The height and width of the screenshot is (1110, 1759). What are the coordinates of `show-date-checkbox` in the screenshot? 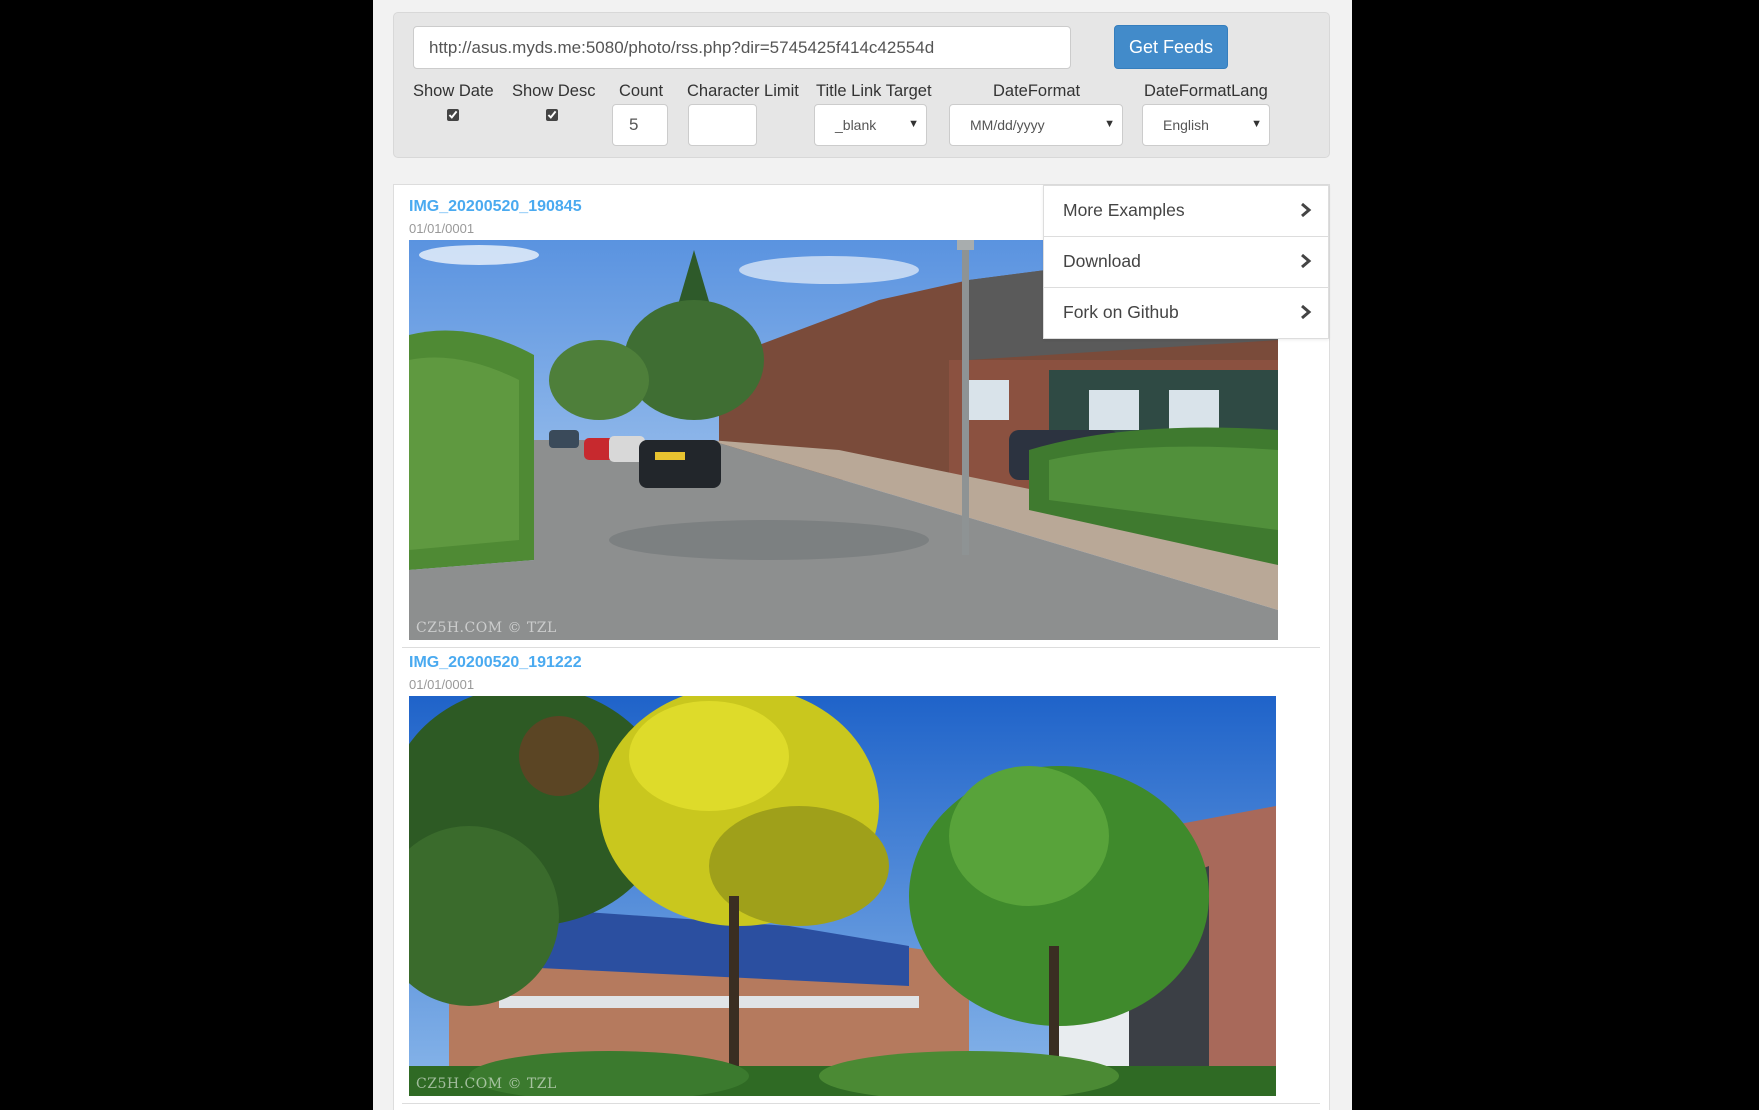 It's located at (453, 115).